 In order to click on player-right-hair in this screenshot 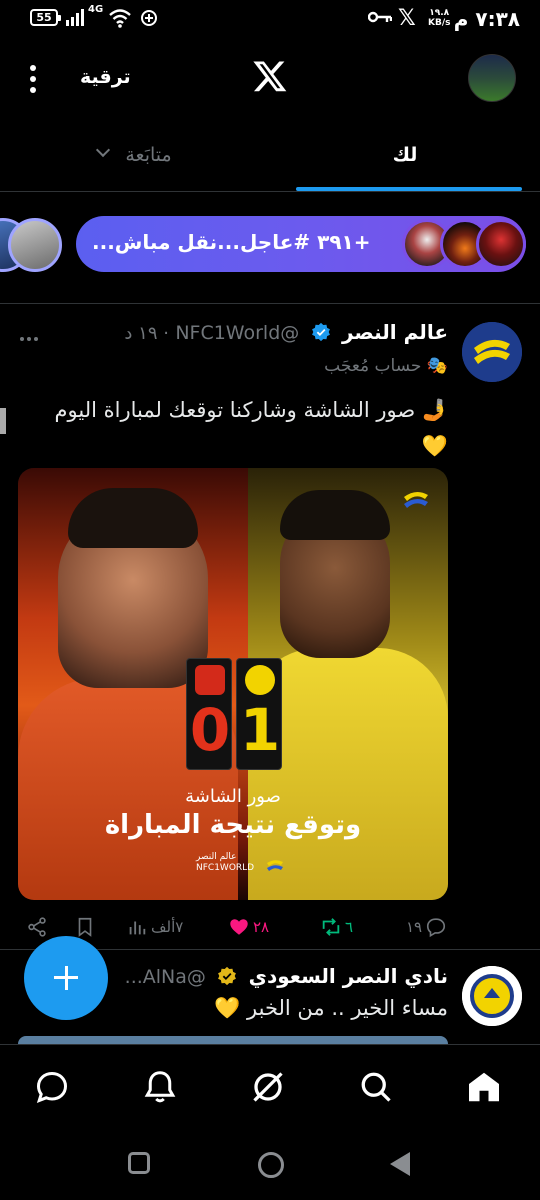, I will do `click(335, 515)`.